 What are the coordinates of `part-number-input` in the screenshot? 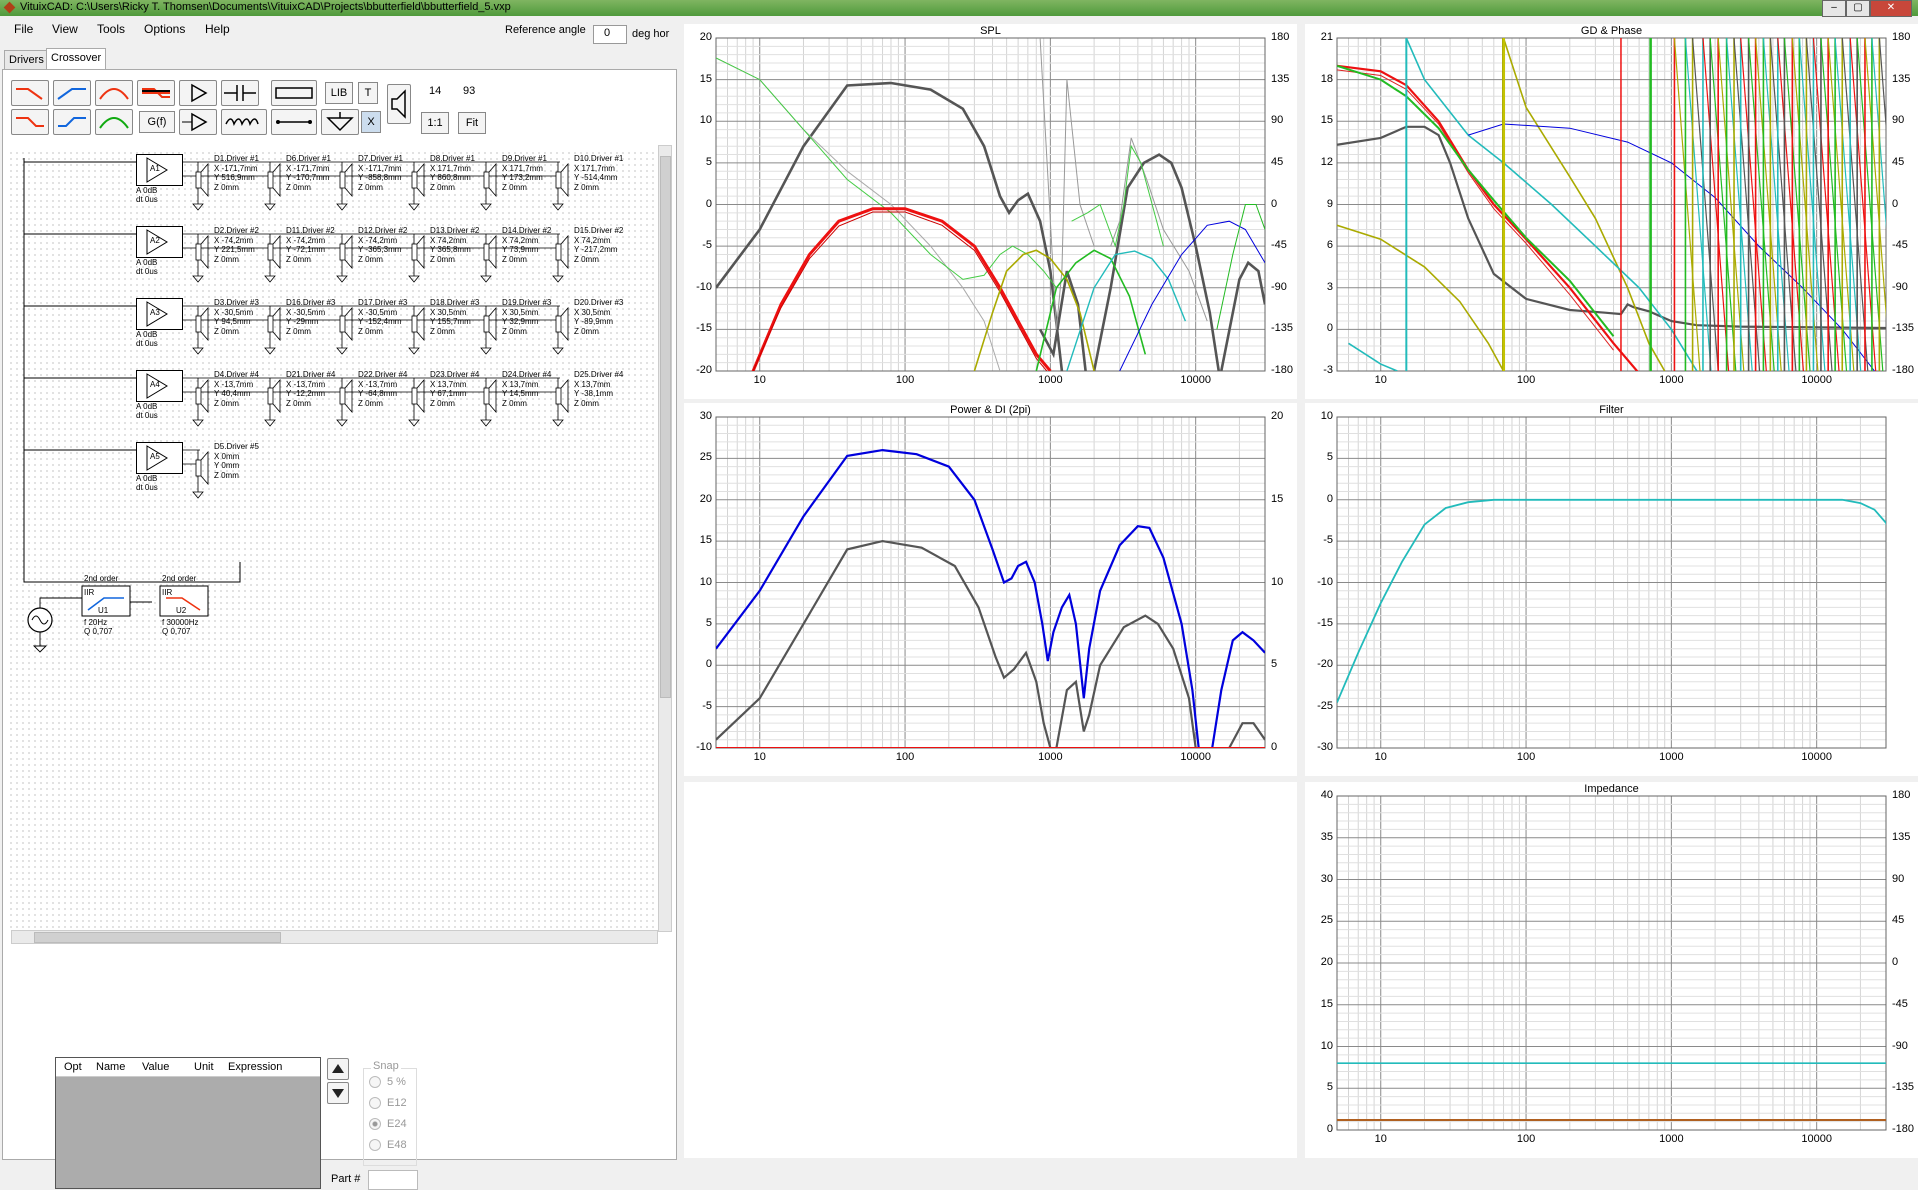 It's located at (393, 1180).